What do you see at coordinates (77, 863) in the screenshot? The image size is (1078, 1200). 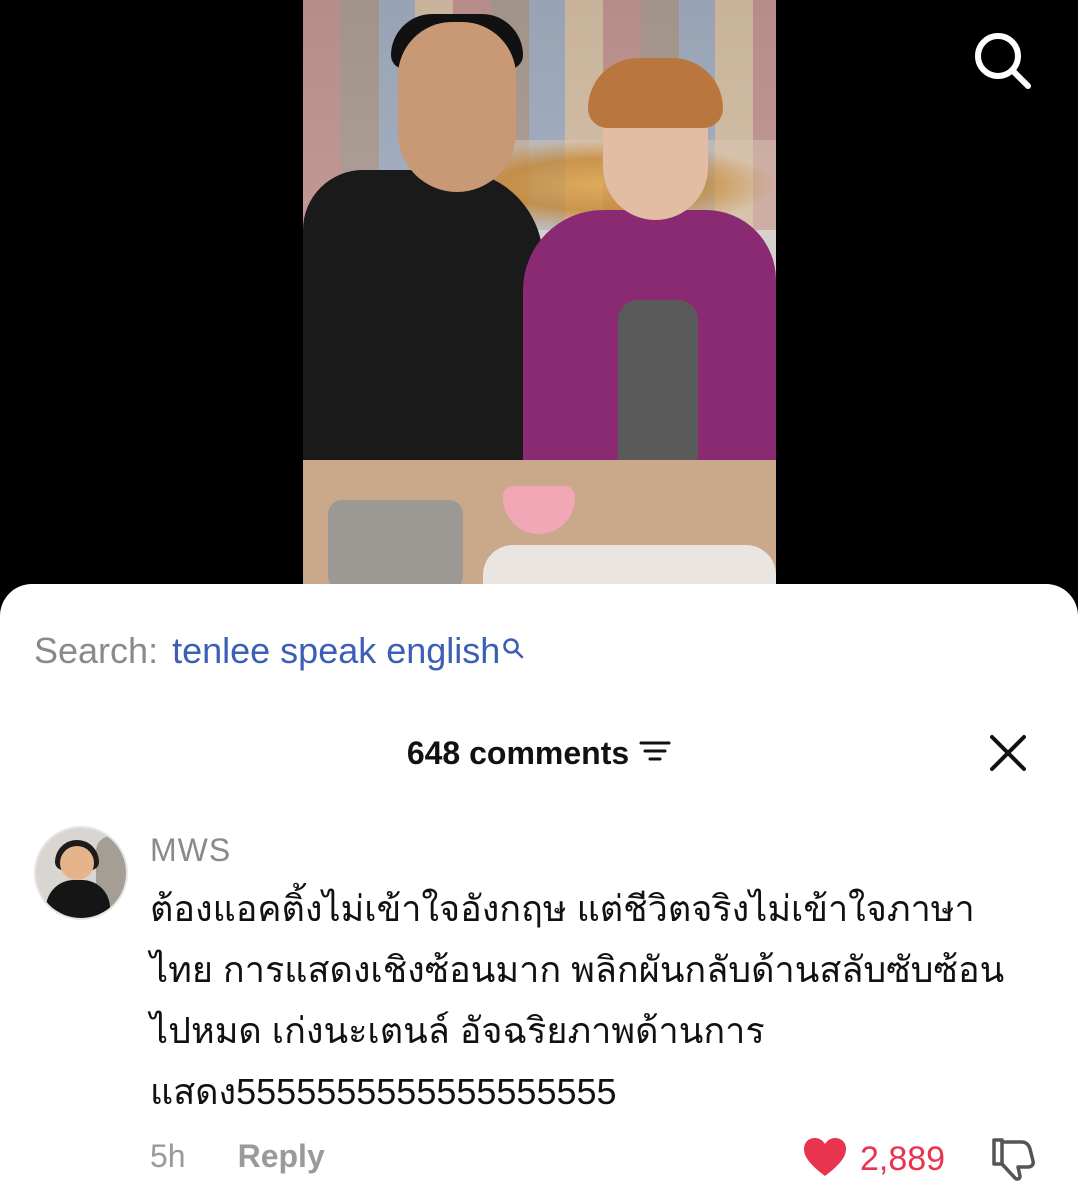 I see `avatar-face` at bounding box center [77, 863].